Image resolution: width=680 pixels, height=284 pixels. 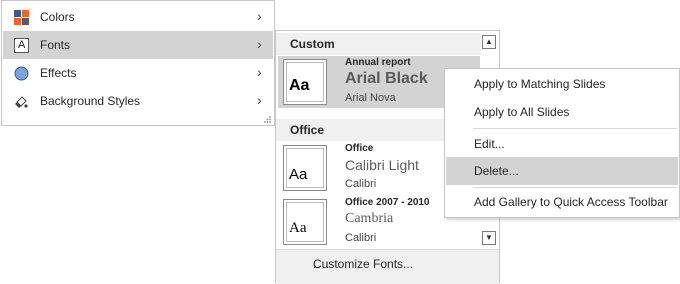 I want to click on gallery-section-header-custom: Custom, so click(x=378, y=44).